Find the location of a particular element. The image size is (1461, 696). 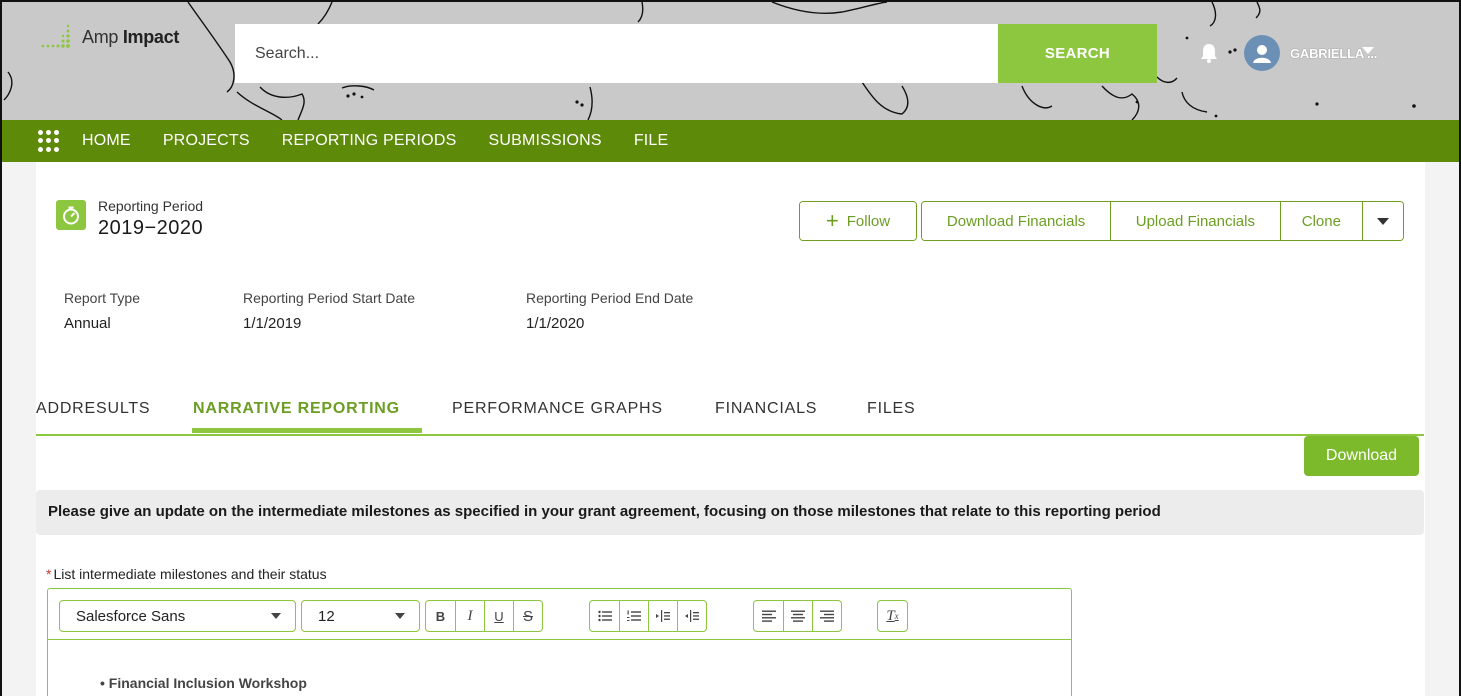

italic-icon: I is located at coordinates (469, 616).